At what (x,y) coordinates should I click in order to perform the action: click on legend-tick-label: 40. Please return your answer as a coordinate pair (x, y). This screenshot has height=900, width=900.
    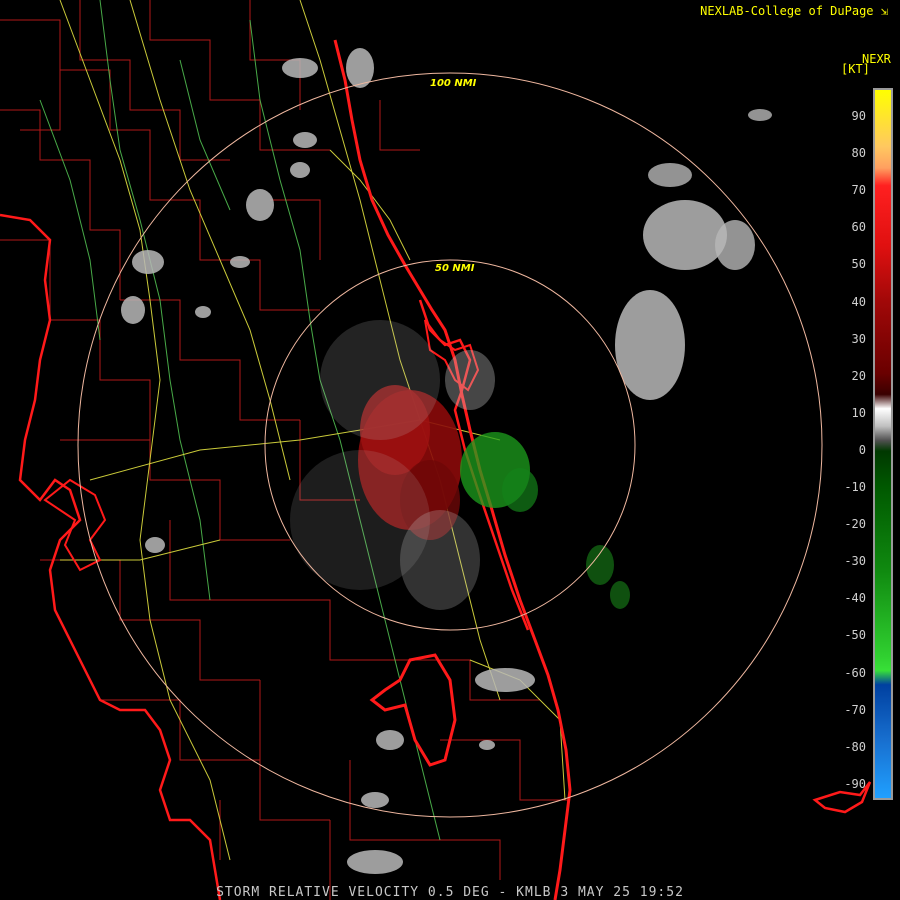
    Looking at the image, I should click on (858, 301).